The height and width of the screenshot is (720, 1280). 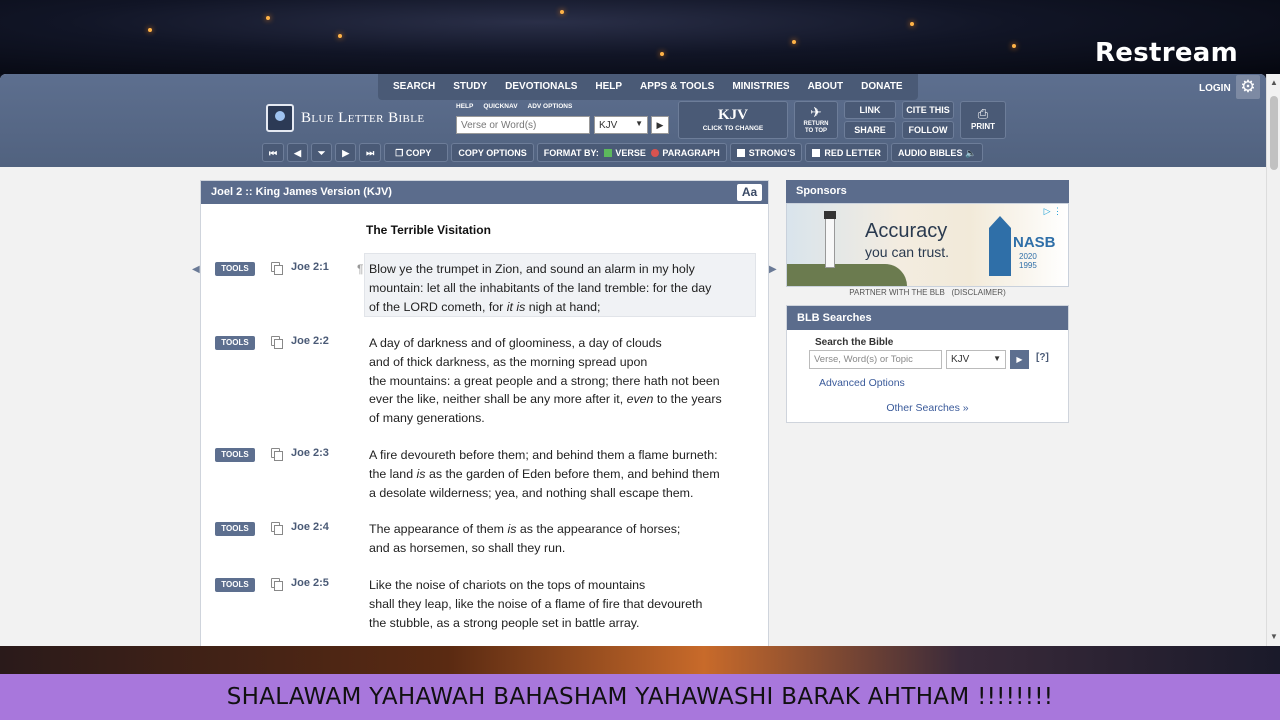 I want to click on nav-donate: DONATE, so click(x=881, y=87).